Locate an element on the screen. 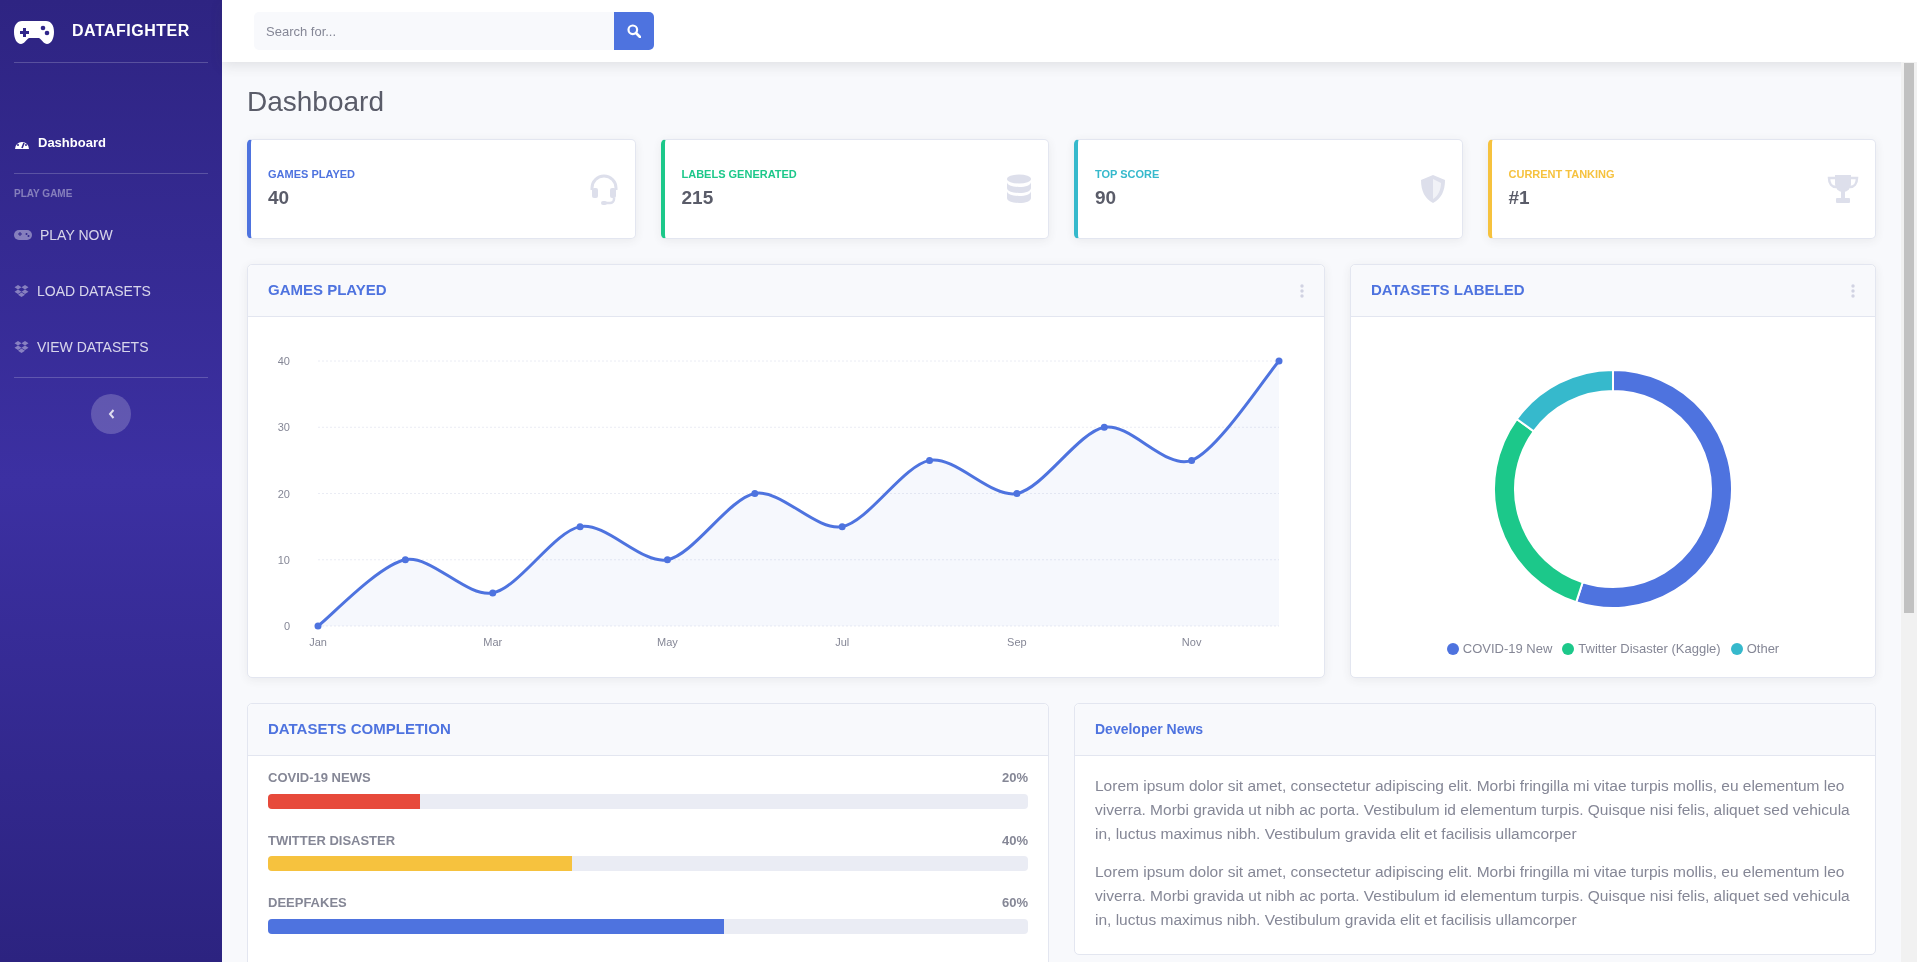 This screenshot has width=1917, height=962. search-button is located at coordinates (634, 31).